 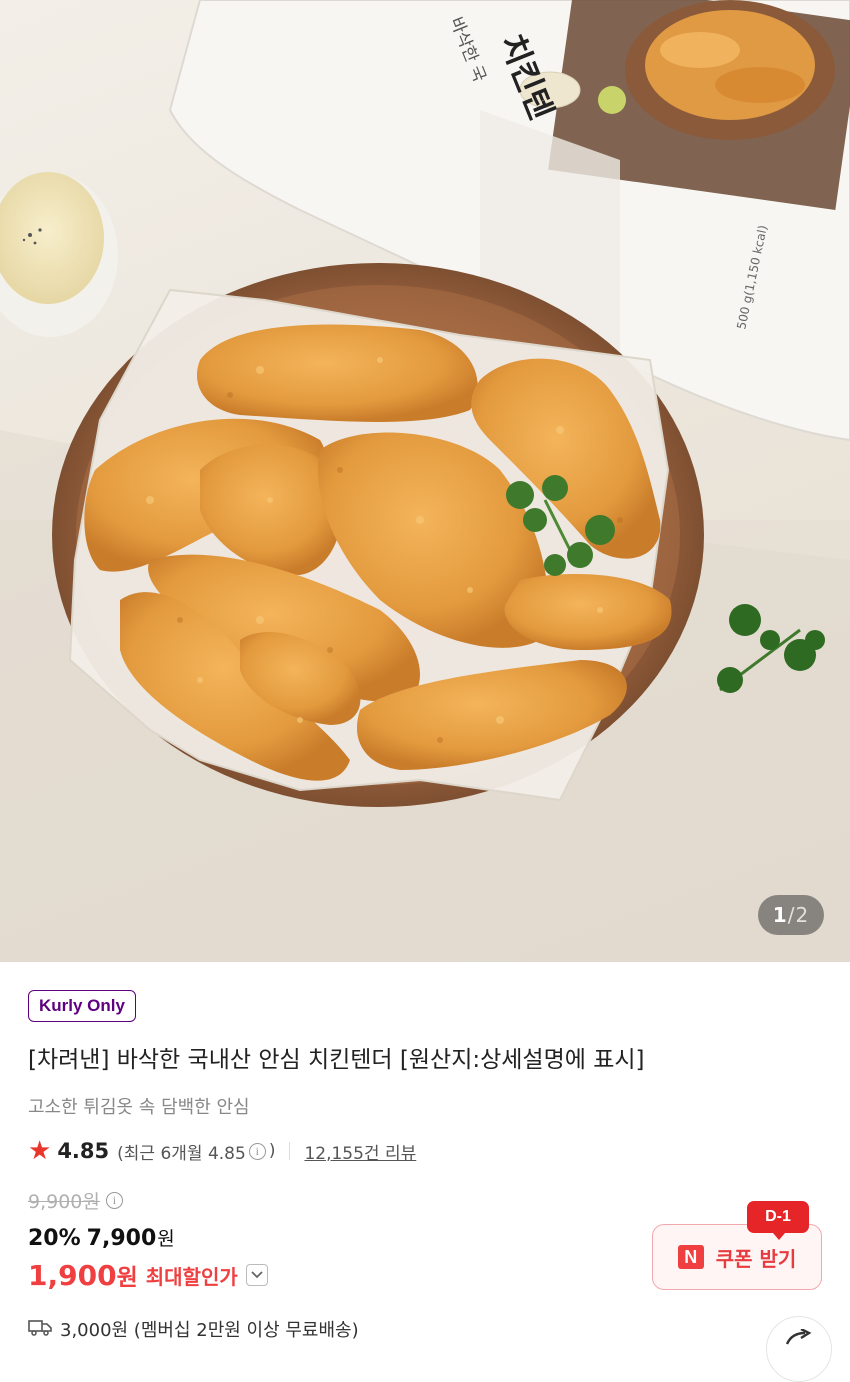 I want to click on delivery-info: 3,000원 (멤버십 2만원 이상 무료배송), so click(x=209, y=1330).